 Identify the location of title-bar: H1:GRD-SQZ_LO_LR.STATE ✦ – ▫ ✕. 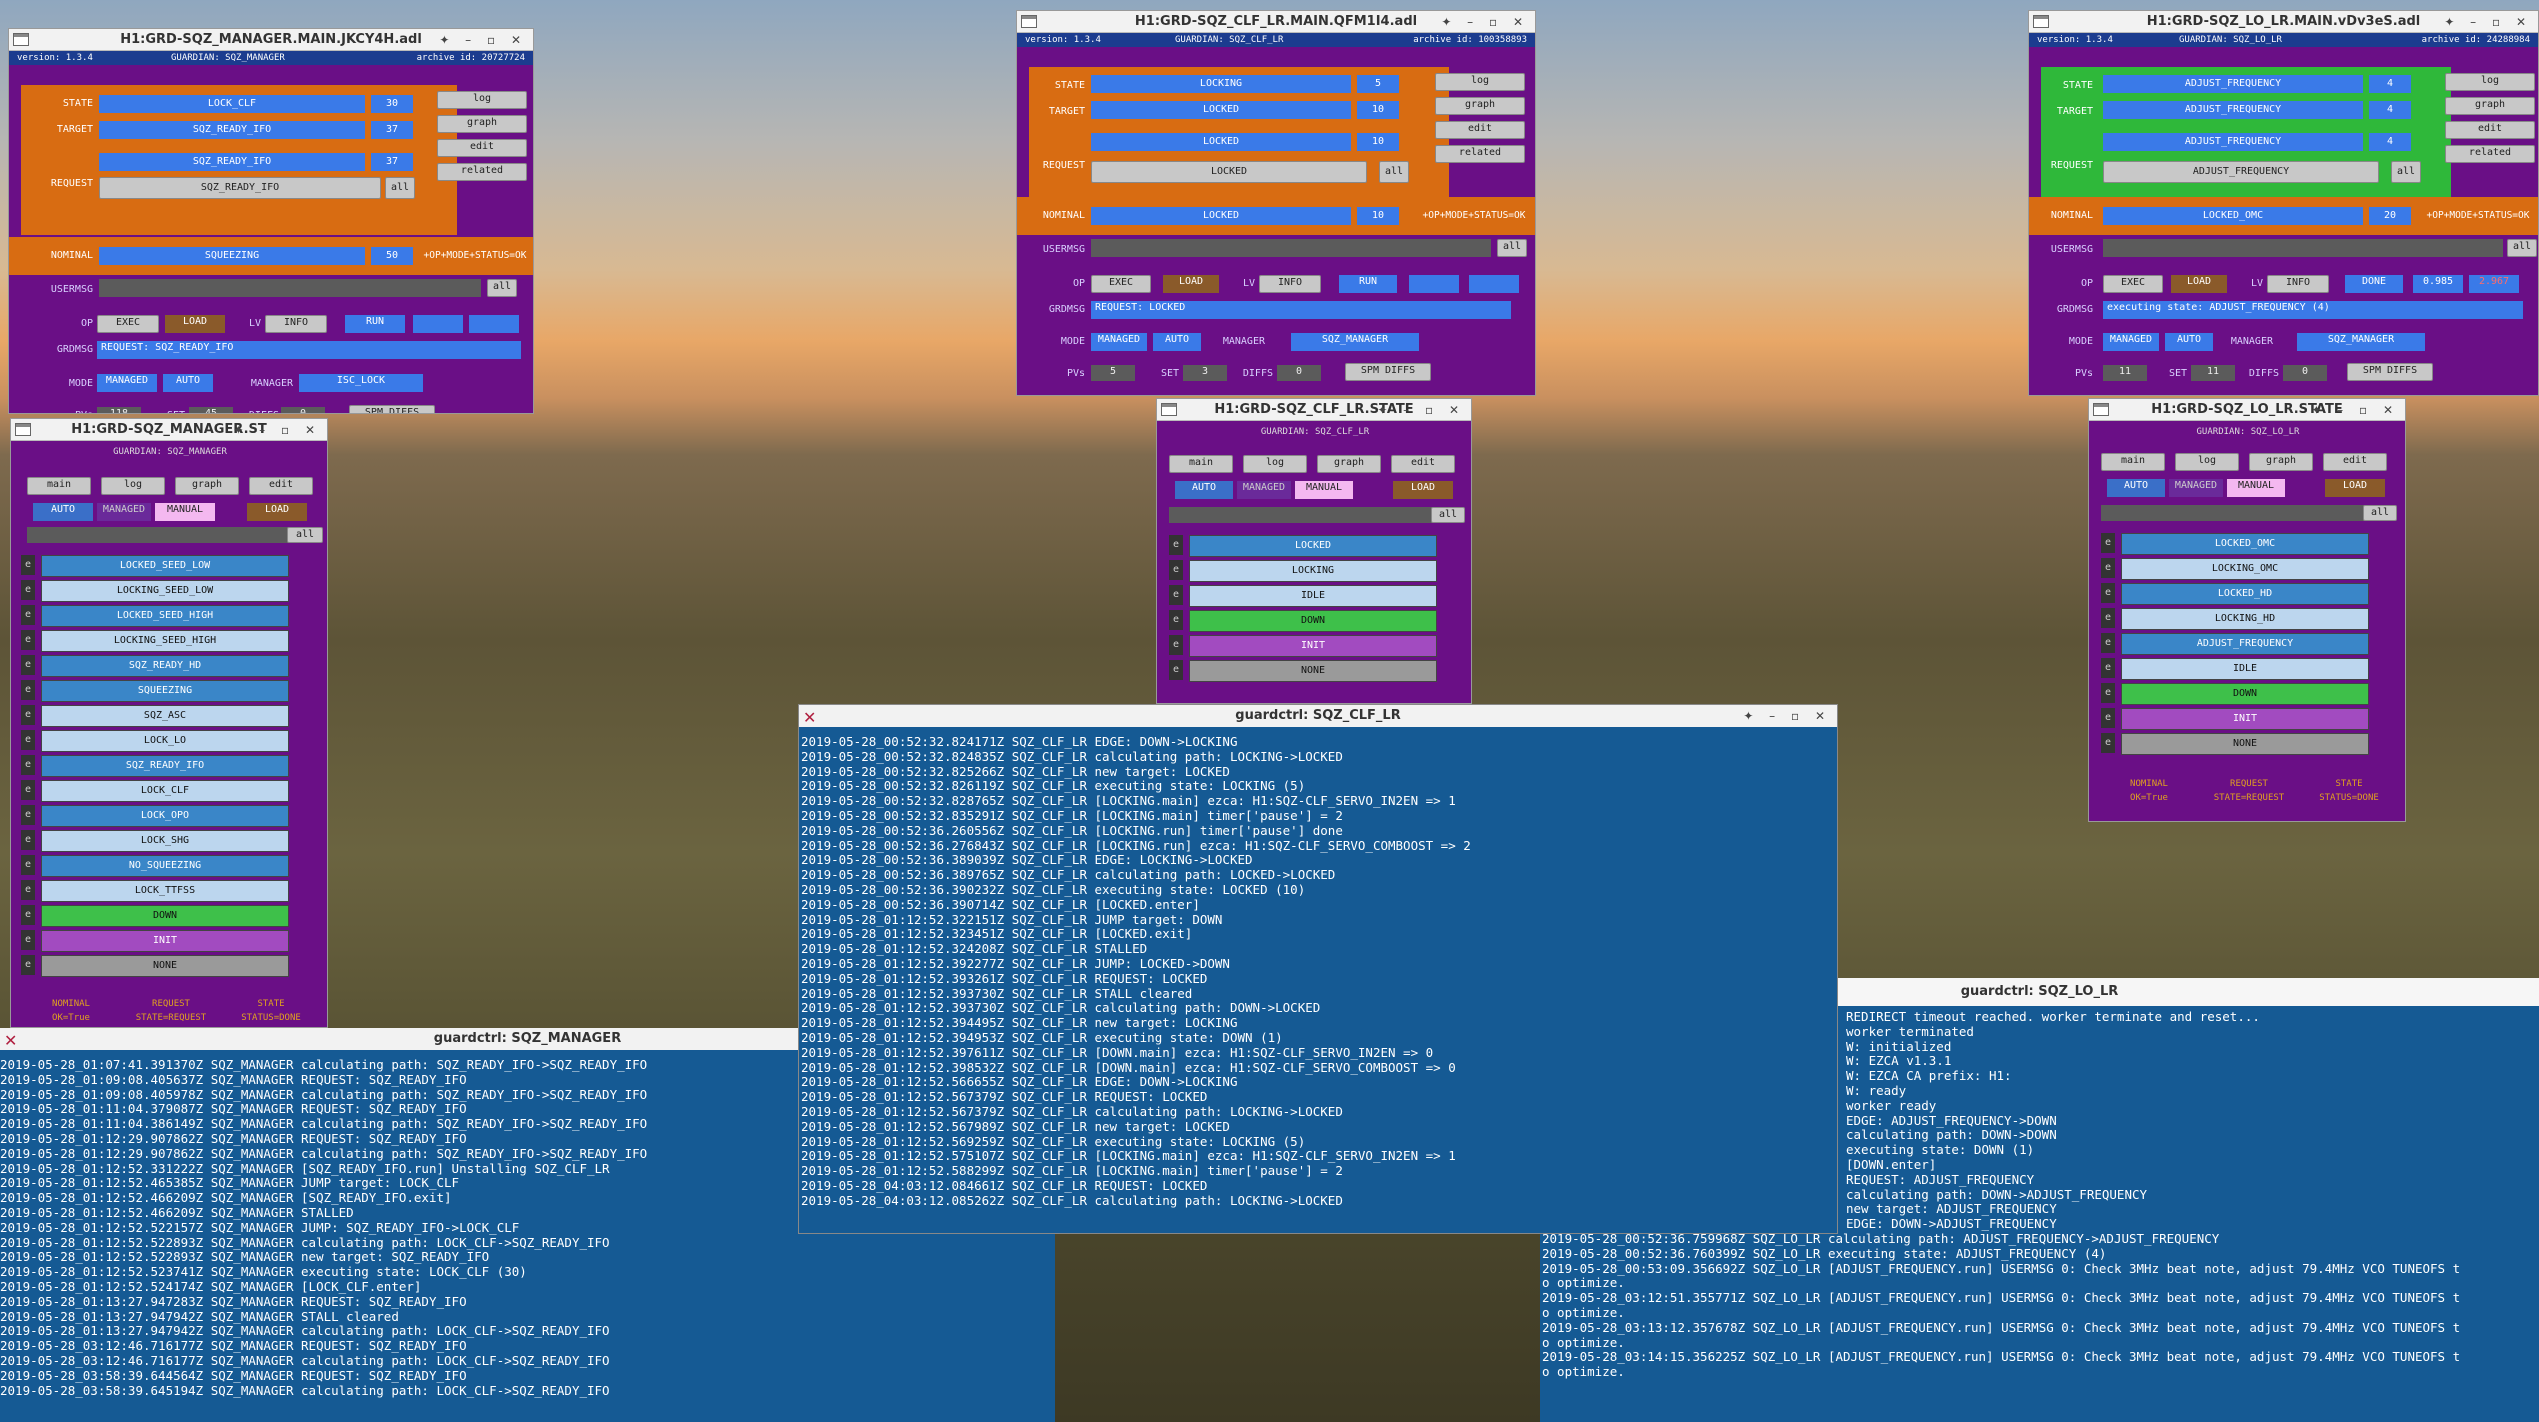
(2247, 410).